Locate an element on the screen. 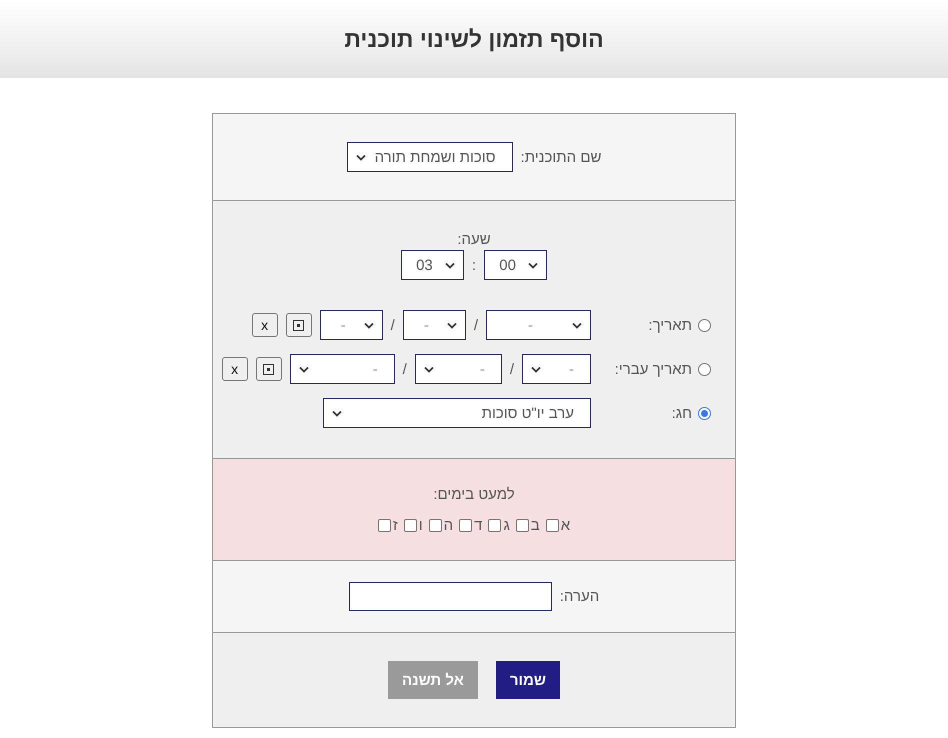 This screenshot has height=738, width=948. option-label: חג: is located at coordinates (682, 413).